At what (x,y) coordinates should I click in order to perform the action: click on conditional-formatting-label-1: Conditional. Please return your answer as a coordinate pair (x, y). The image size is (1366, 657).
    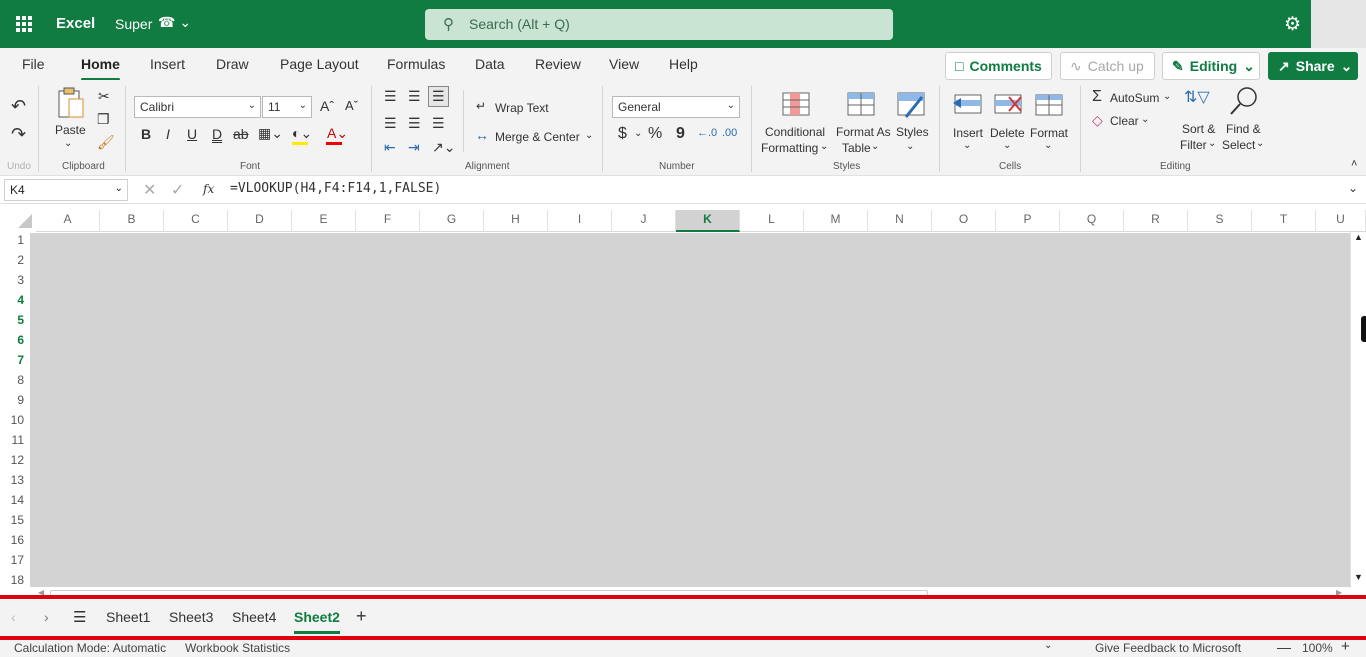
    Looking at the image, I should click on (795, 132).